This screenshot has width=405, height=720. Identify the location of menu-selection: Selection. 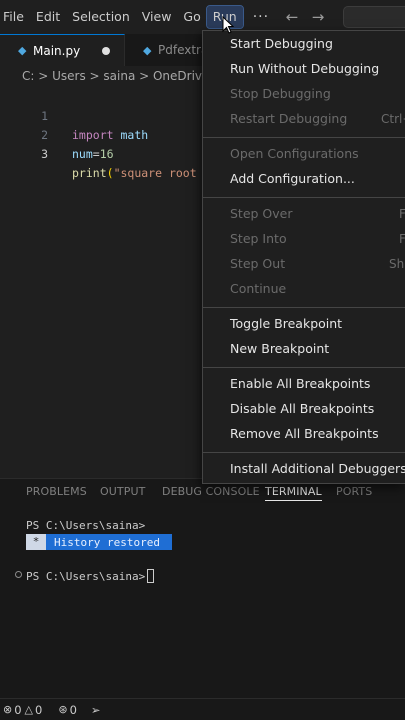
(101, 17).